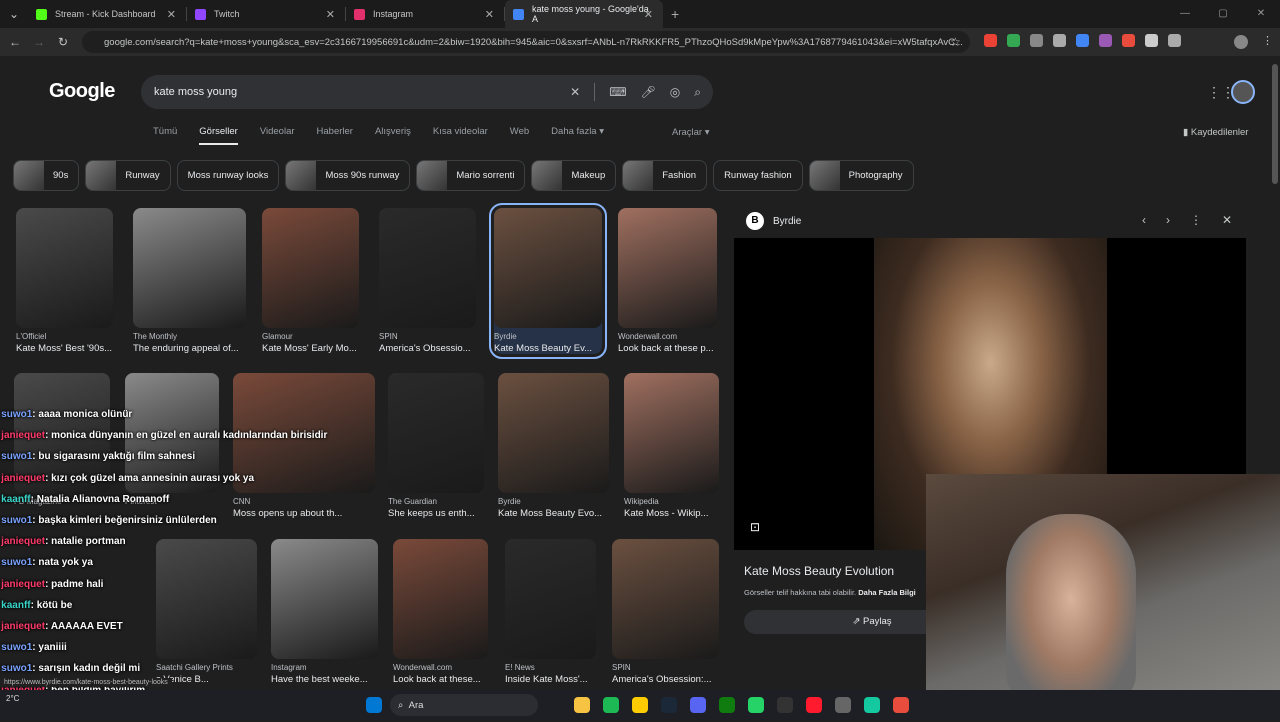  Describe the element at coordinates (675, 14) in the screenshot. I see `new-tab-button: +` at that location.